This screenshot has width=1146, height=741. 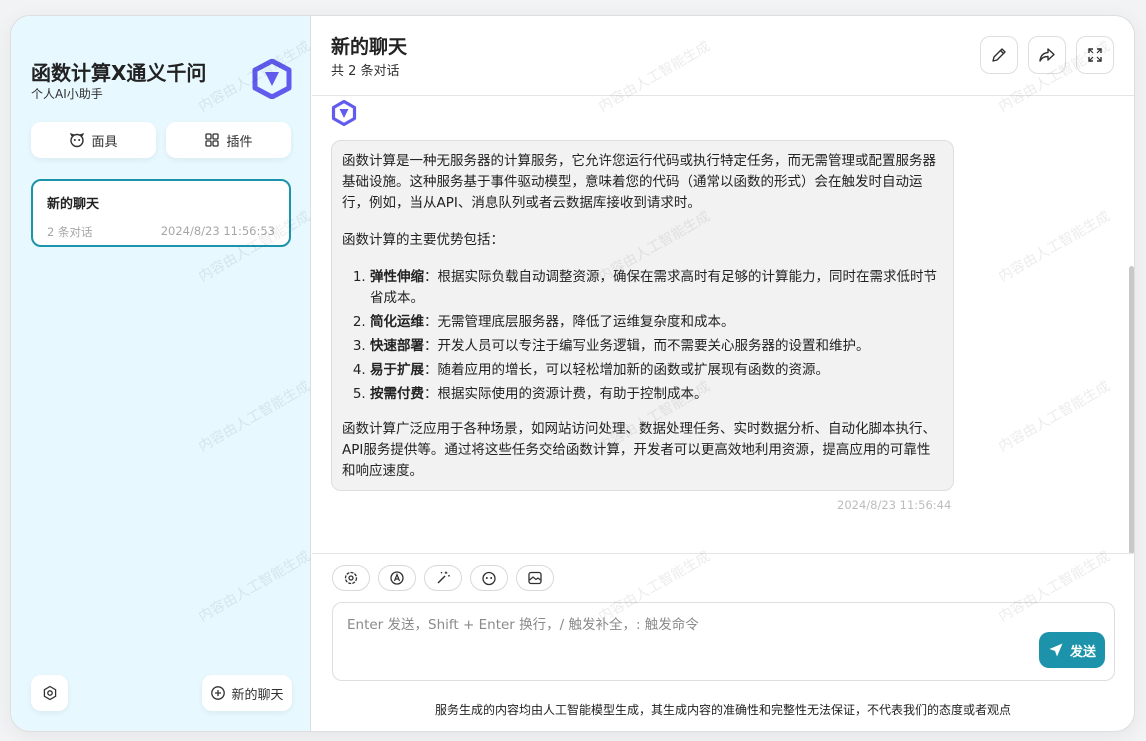 I want to click on send-button: 发送, so click(x=1072, y=650).